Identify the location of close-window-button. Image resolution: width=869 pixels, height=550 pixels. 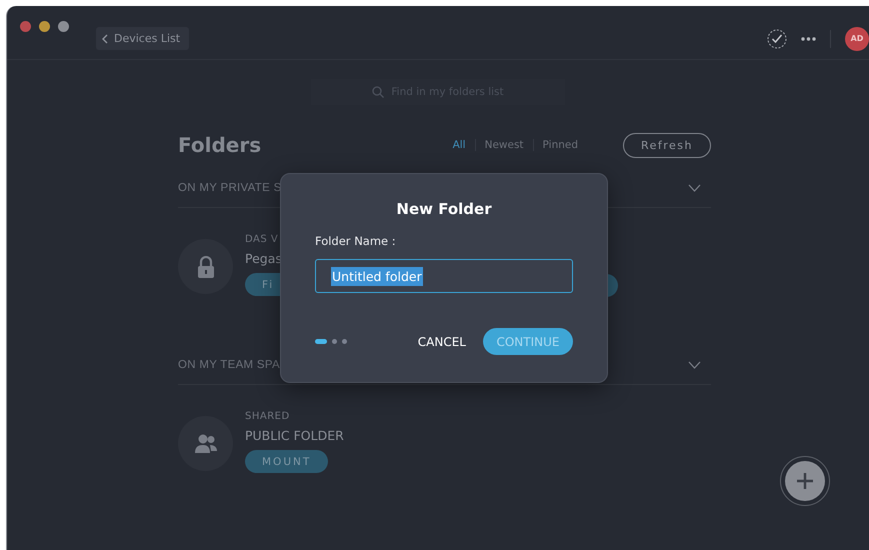
(25, 26).